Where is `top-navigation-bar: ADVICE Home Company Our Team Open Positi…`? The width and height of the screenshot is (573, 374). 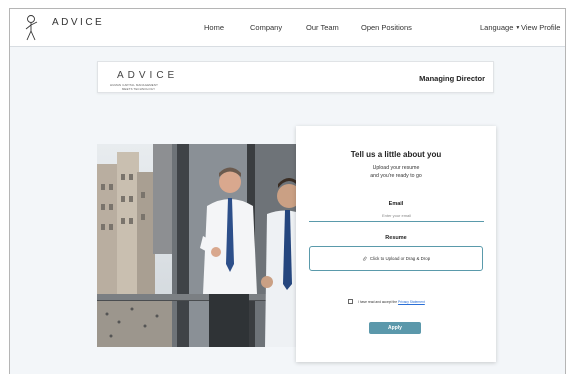 top-navigation-bar: ADVICE Home Company Our Team Open Positi… is located at coordinates (287, 28).